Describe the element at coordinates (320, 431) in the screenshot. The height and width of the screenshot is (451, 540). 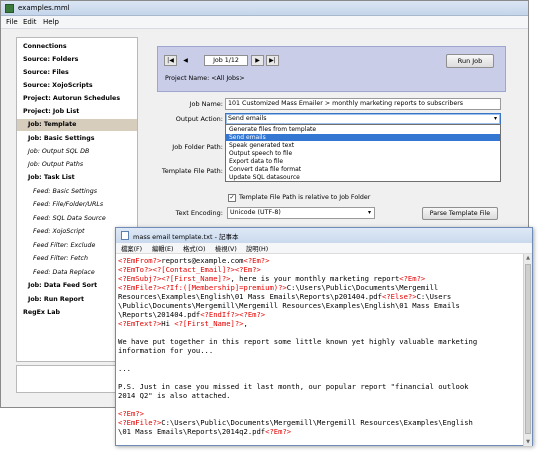
I see `text-line: \01 Mass Emails\Reports\2014q2.pdf<?Em?>` at that location.